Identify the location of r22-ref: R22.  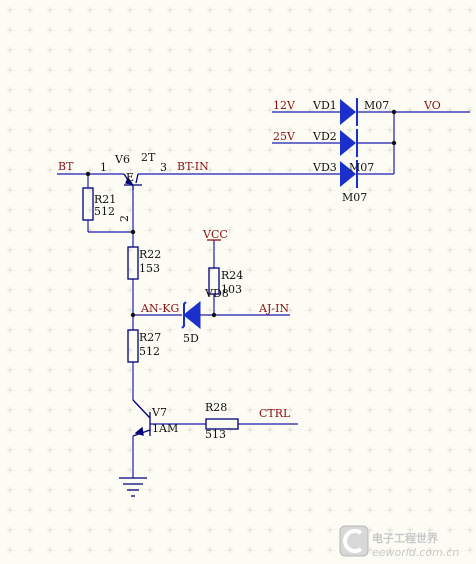
(150, 254).